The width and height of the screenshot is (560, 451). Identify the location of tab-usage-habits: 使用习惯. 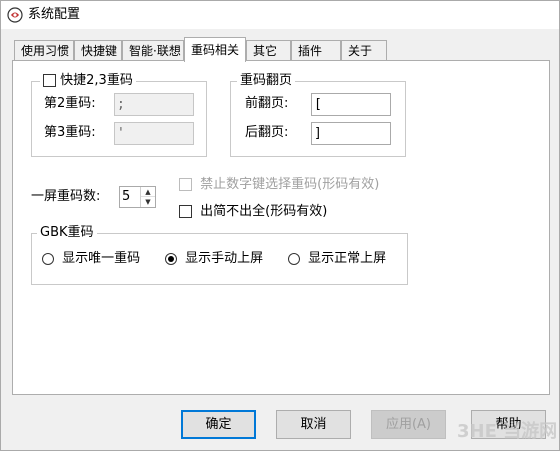
(44, 51).